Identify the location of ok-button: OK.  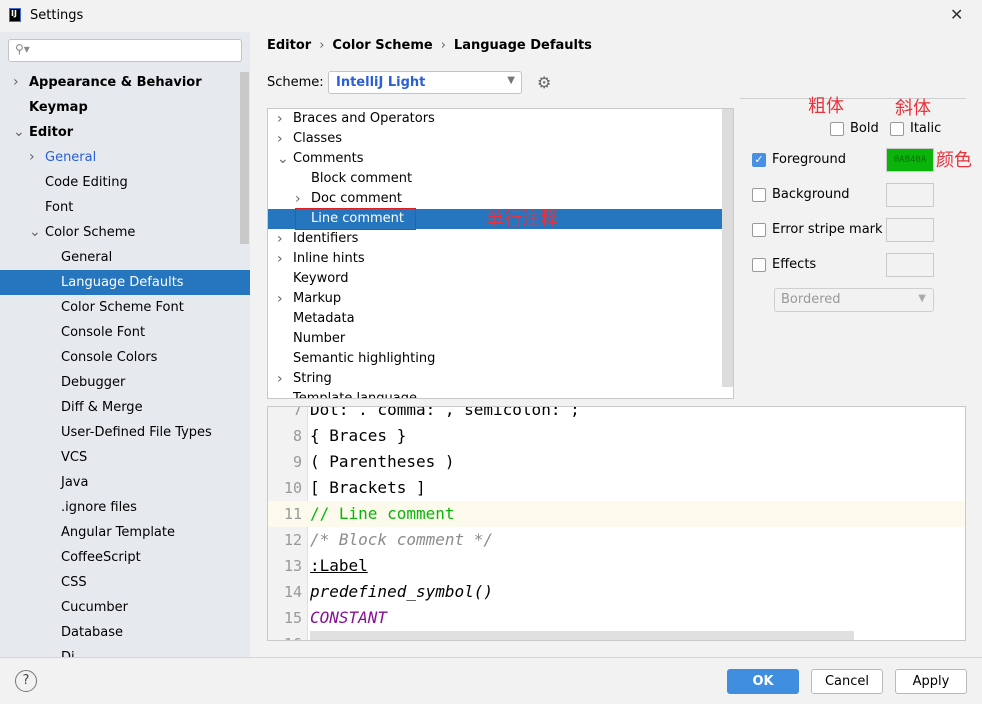
(763, 681).